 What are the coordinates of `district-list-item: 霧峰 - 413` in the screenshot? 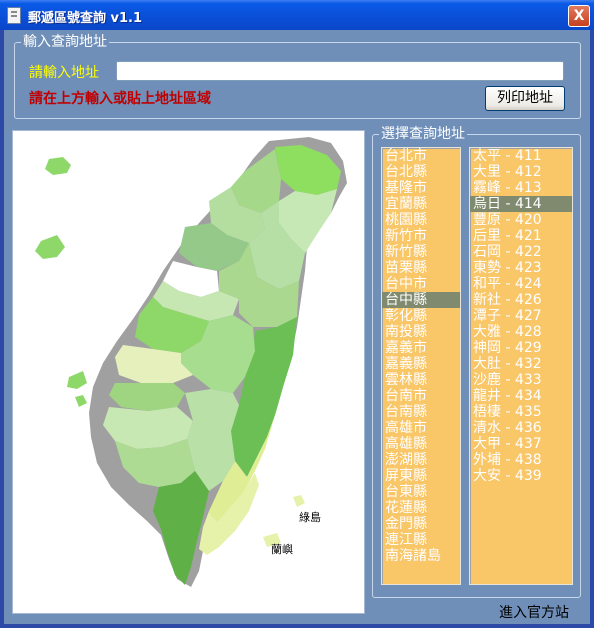 It's located at (521, 188).